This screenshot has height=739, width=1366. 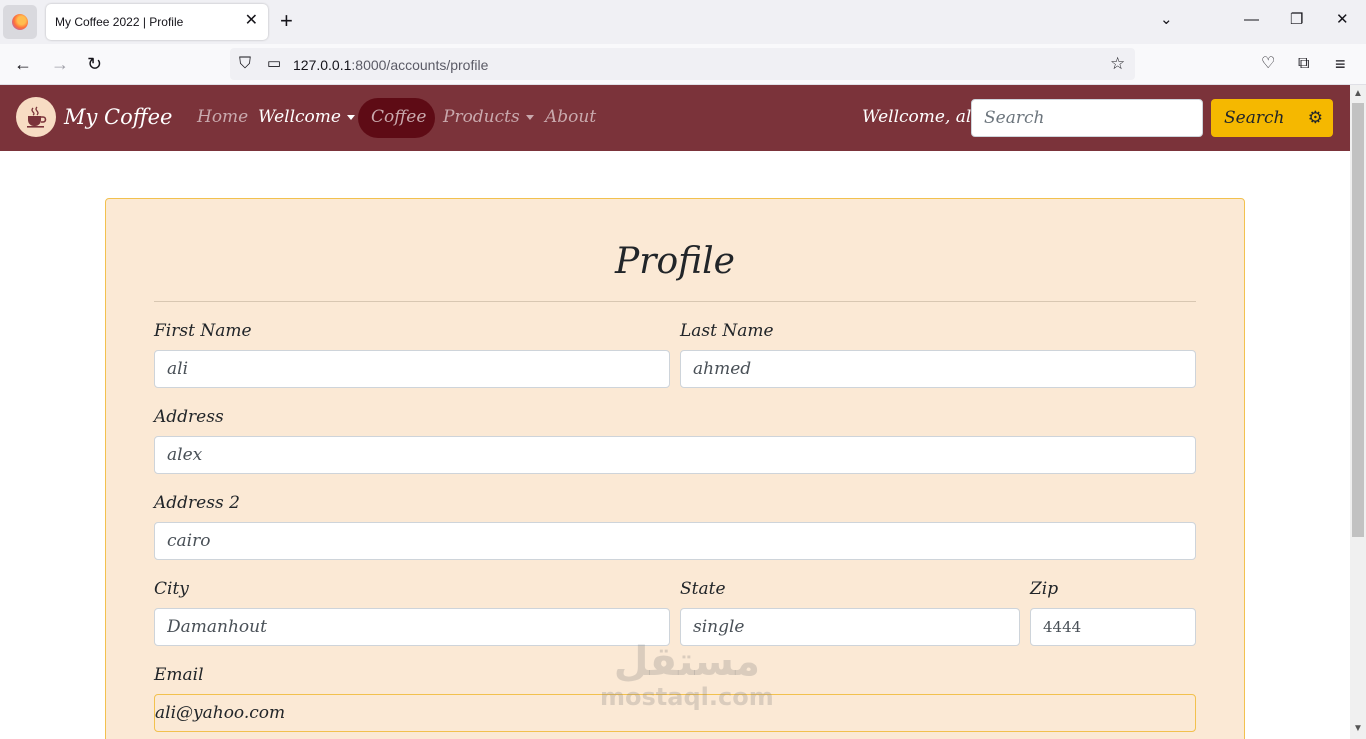 What do you see at coordinates (1358, 320) in the screenshot?
I see `scrollbar-thumb` at bounding box center [1358, 320].